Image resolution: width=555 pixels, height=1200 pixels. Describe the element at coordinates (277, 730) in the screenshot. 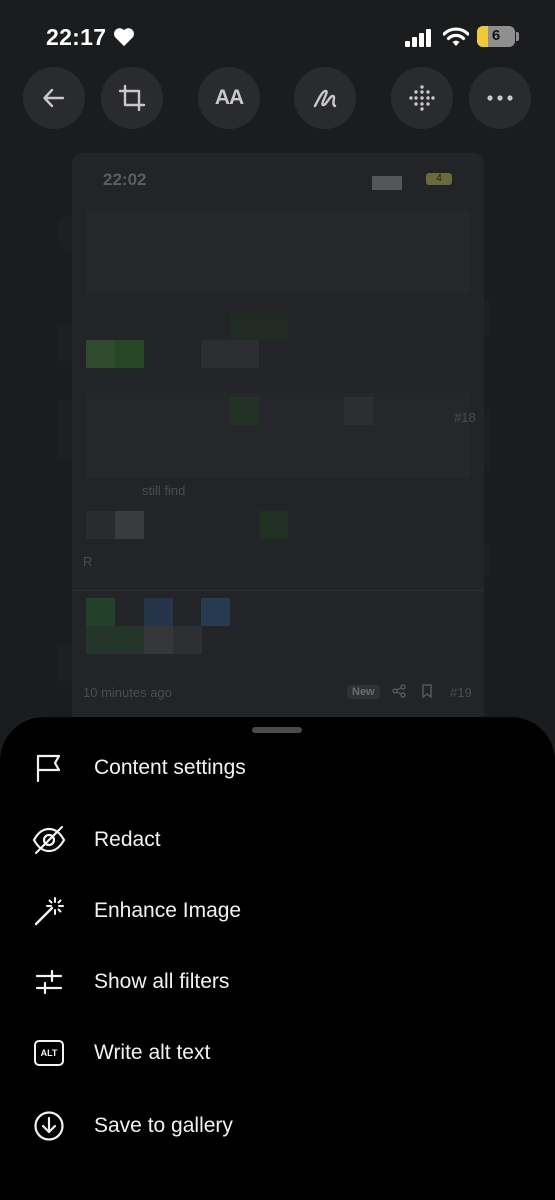

I see `sheet-handle` at that location.